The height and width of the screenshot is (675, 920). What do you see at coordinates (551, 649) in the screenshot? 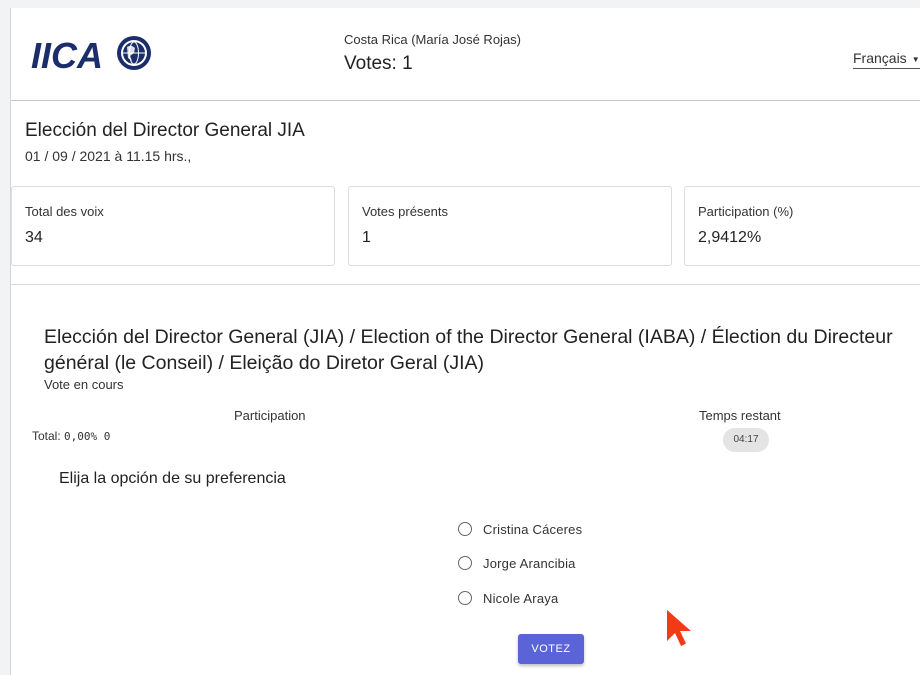
I see `vote-button: VOTEZ` at bounding box center [551, 649].